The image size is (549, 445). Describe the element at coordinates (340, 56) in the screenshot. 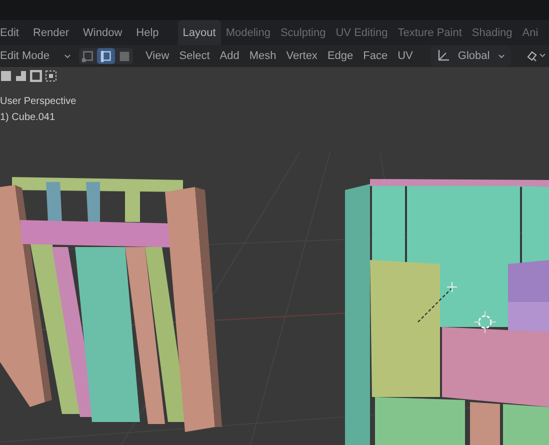

I see `menu-item: Edge` at that location.